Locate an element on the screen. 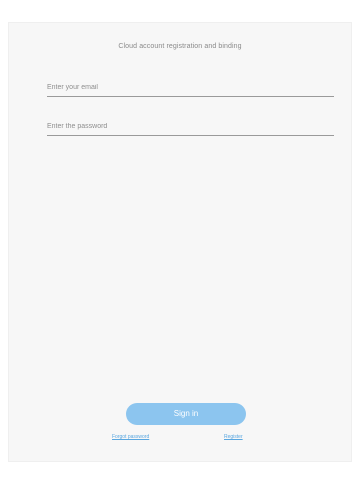 The height and width of the screenshot is (477, 360). register-link: Register is located at coordinates (233, 437).